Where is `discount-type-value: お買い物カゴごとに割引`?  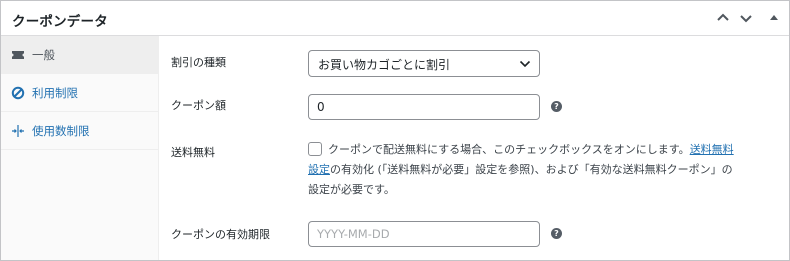 discount-type-value: お買い物カゴごとに割引 is located at coordinates (384, 65).